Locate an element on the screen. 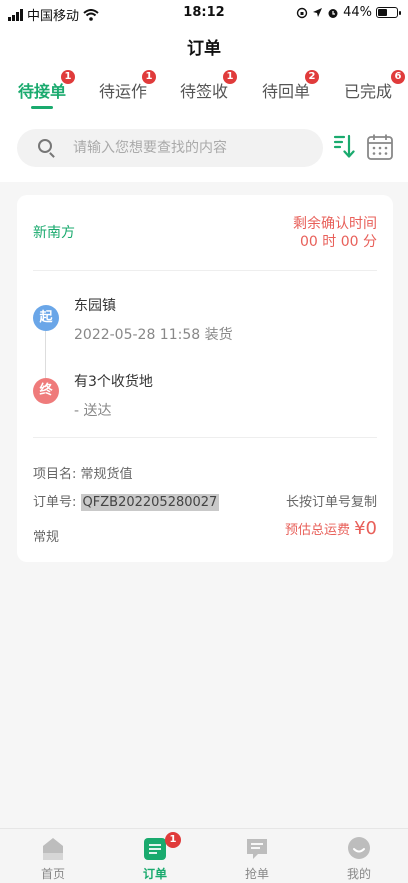  project-row: 项目名: 常规货值 is located at coordinates (83, 472).